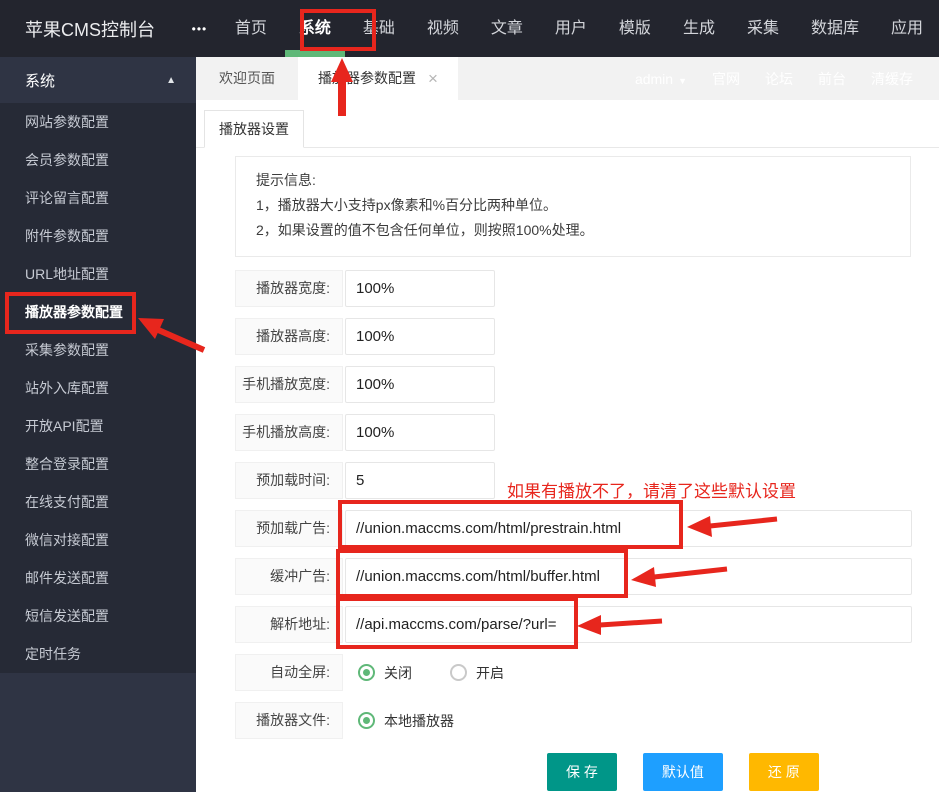 Image resolution: width=939 pixels, height=792 pixels. What do you see at coordinates (98, 236) in the screenshot?
I see `sidebar-item-attachment-params: 附件参数配置` at bounding box center [98, 236].